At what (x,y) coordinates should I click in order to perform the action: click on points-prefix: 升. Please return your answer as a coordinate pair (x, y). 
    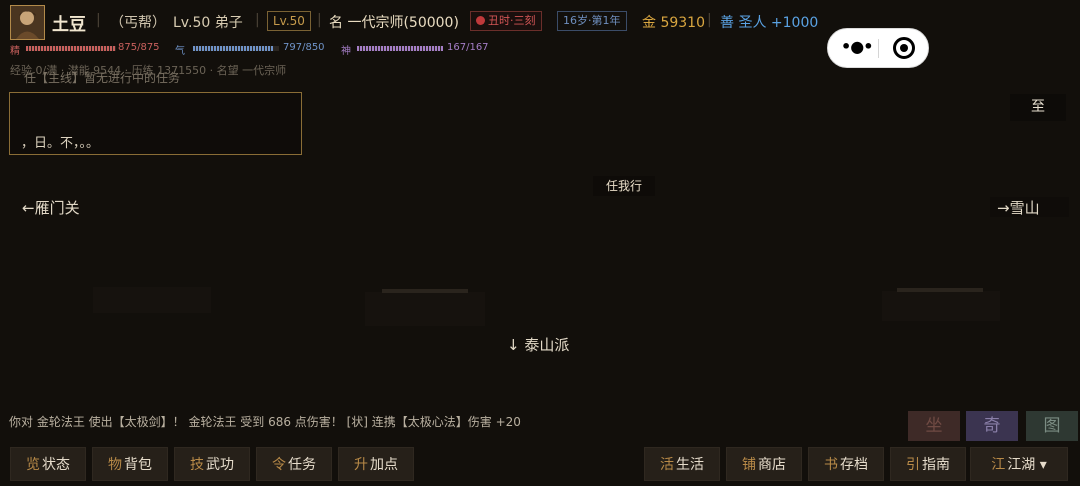
    Looking at the image, I should click on (361, 465).